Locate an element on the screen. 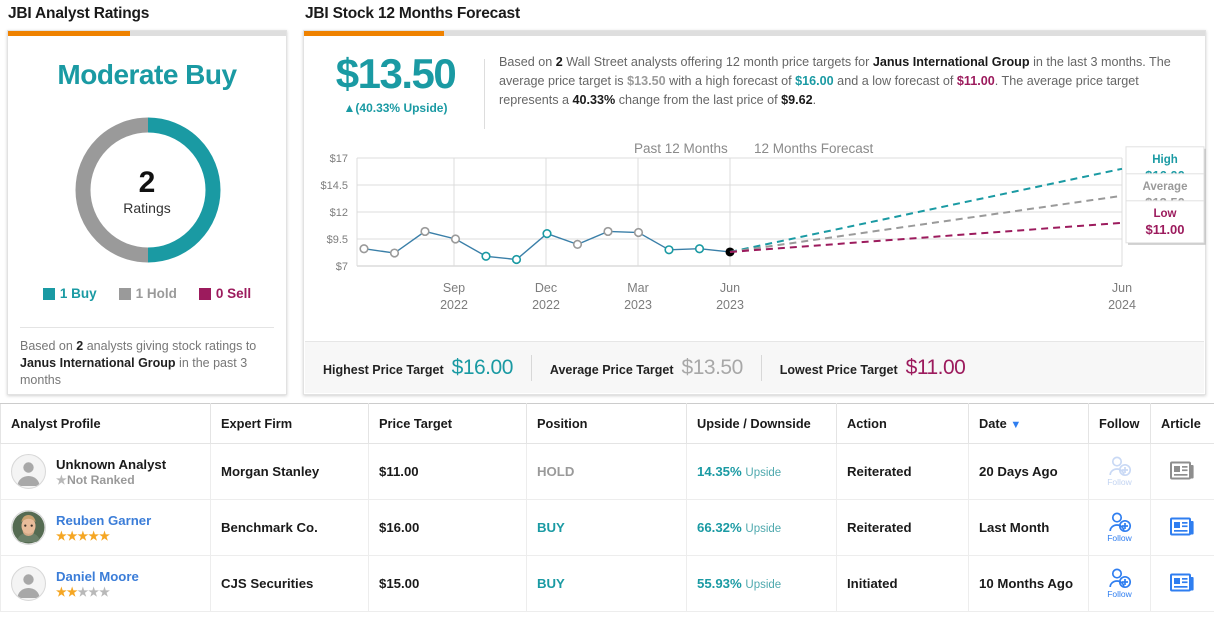 Image resolution: width=1214 pixels, height=620 pixels. blurb-high: $16.00 is located at coordinates (814, 81).